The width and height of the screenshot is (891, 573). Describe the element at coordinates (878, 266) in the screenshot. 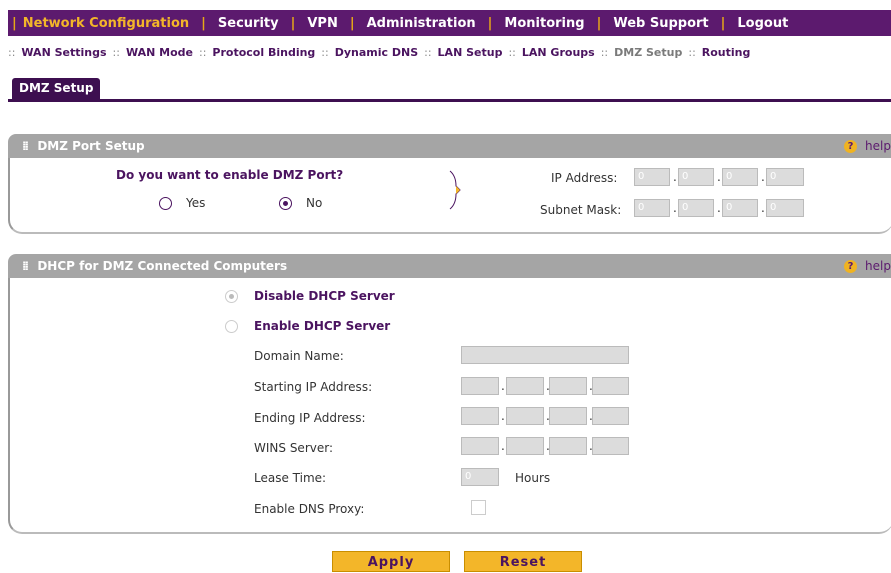

I see `dhcp-help-label: help` at that location.